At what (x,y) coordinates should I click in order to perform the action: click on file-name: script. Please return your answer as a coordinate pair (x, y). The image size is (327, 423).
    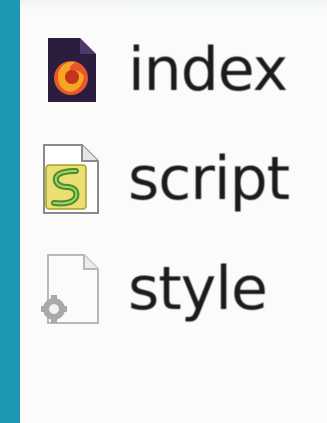
    Looking at the image, I should click on (209, 179).